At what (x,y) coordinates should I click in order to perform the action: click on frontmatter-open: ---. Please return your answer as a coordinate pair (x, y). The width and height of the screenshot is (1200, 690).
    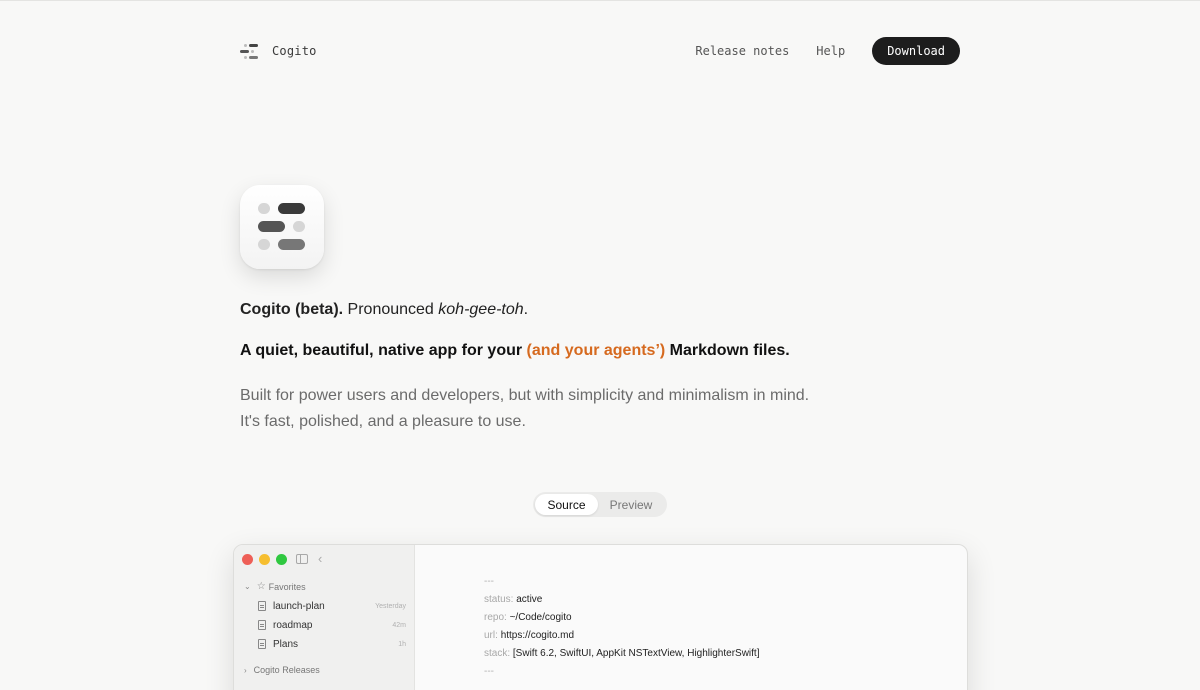
    Looking at the image, I should click on (489, 581).